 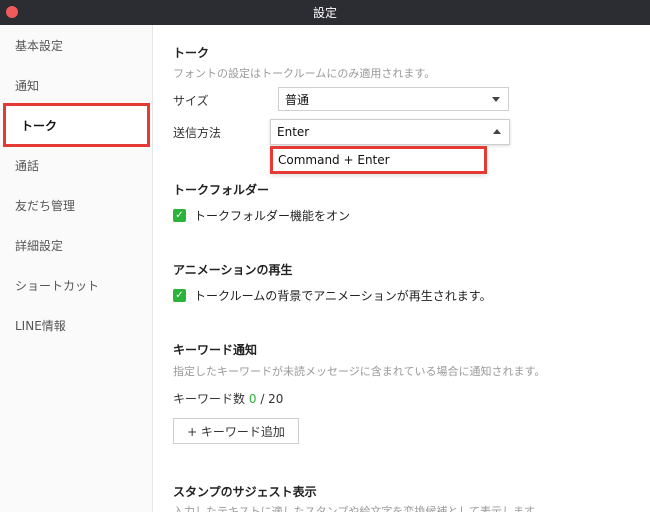 I want to click on send-method-option-label: Command + Enter, so click(x=334, y=160).